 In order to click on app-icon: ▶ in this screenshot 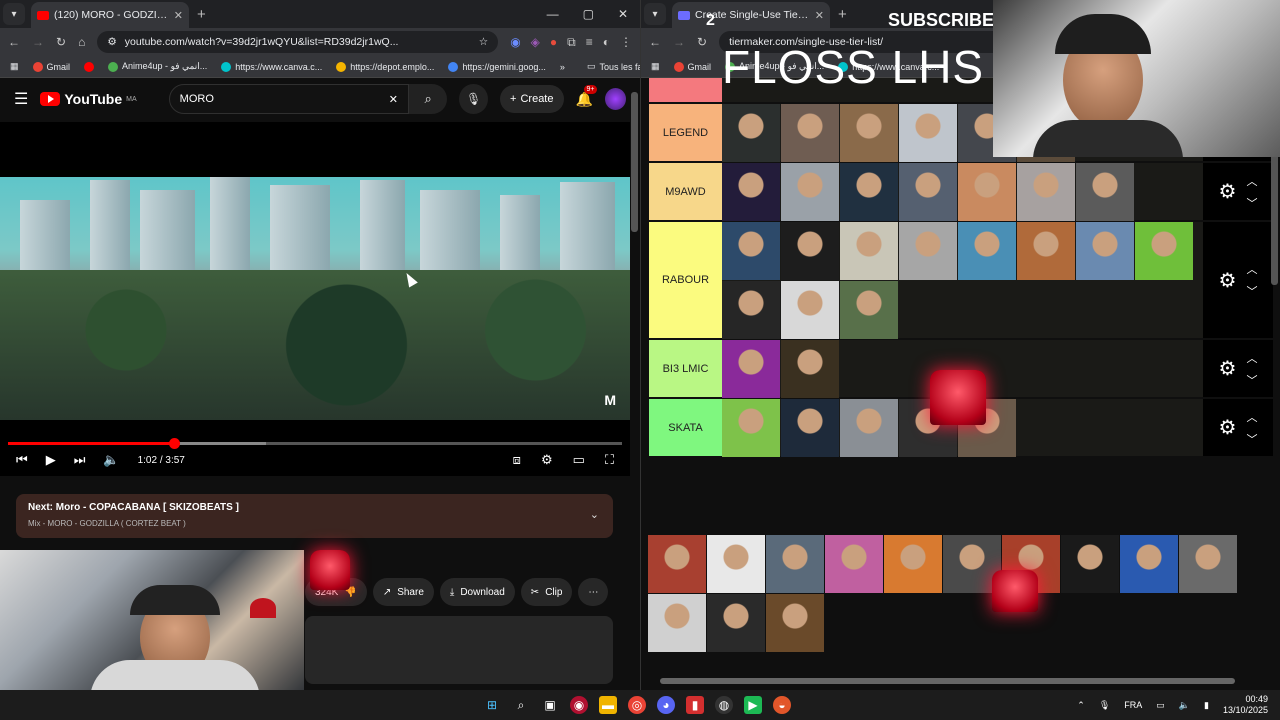, I will do `click(753, 705)`.